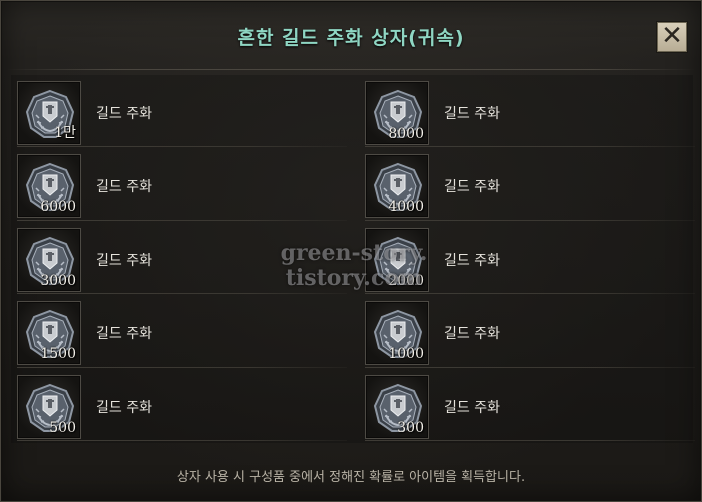 This screenshot has height=502, width=702. What do you see at coordinates (49, 259) in the screenshot?
I see `item-slot: 3000` at bounding box center [49, 259].